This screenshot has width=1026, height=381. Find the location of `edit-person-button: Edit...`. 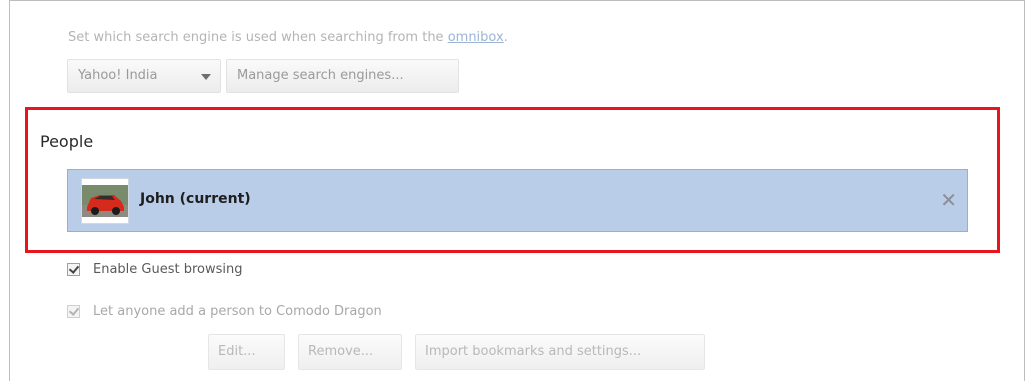

edit-person-button: Edit... is located at coordinates (246, 352).